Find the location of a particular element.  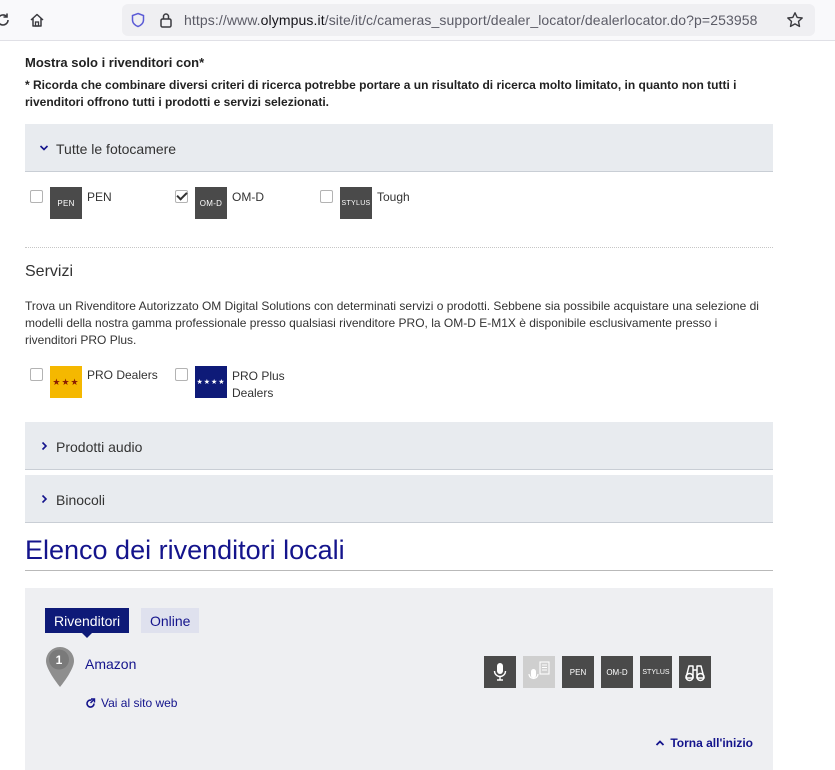

back-to-top-link: Torna all'inizio is located at coordinates (704, 743).